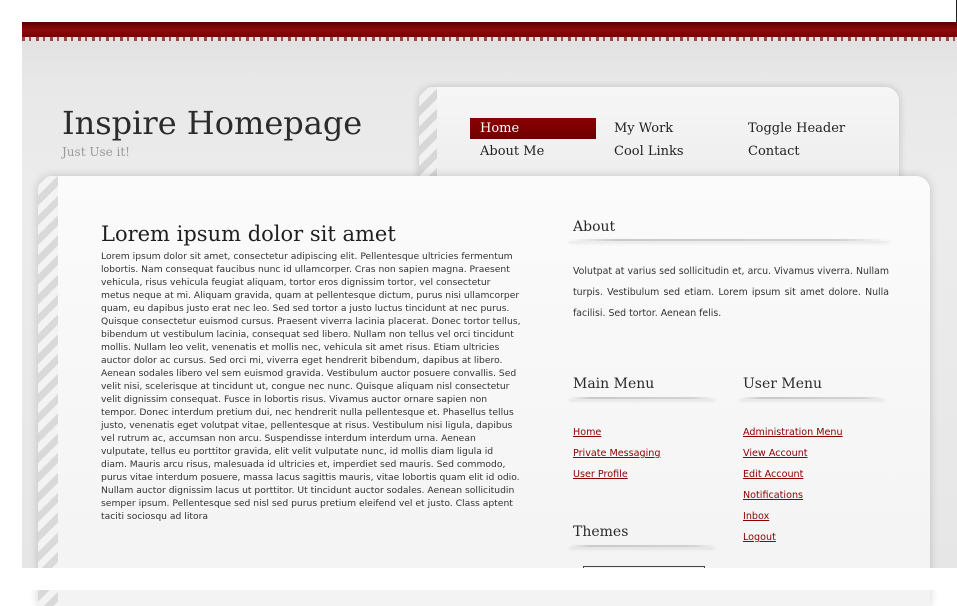 Image resolution: width=957 pixels, height=606 pixels. I want to click on nav-toggle-header: Toggle Header, so click(796, 128).